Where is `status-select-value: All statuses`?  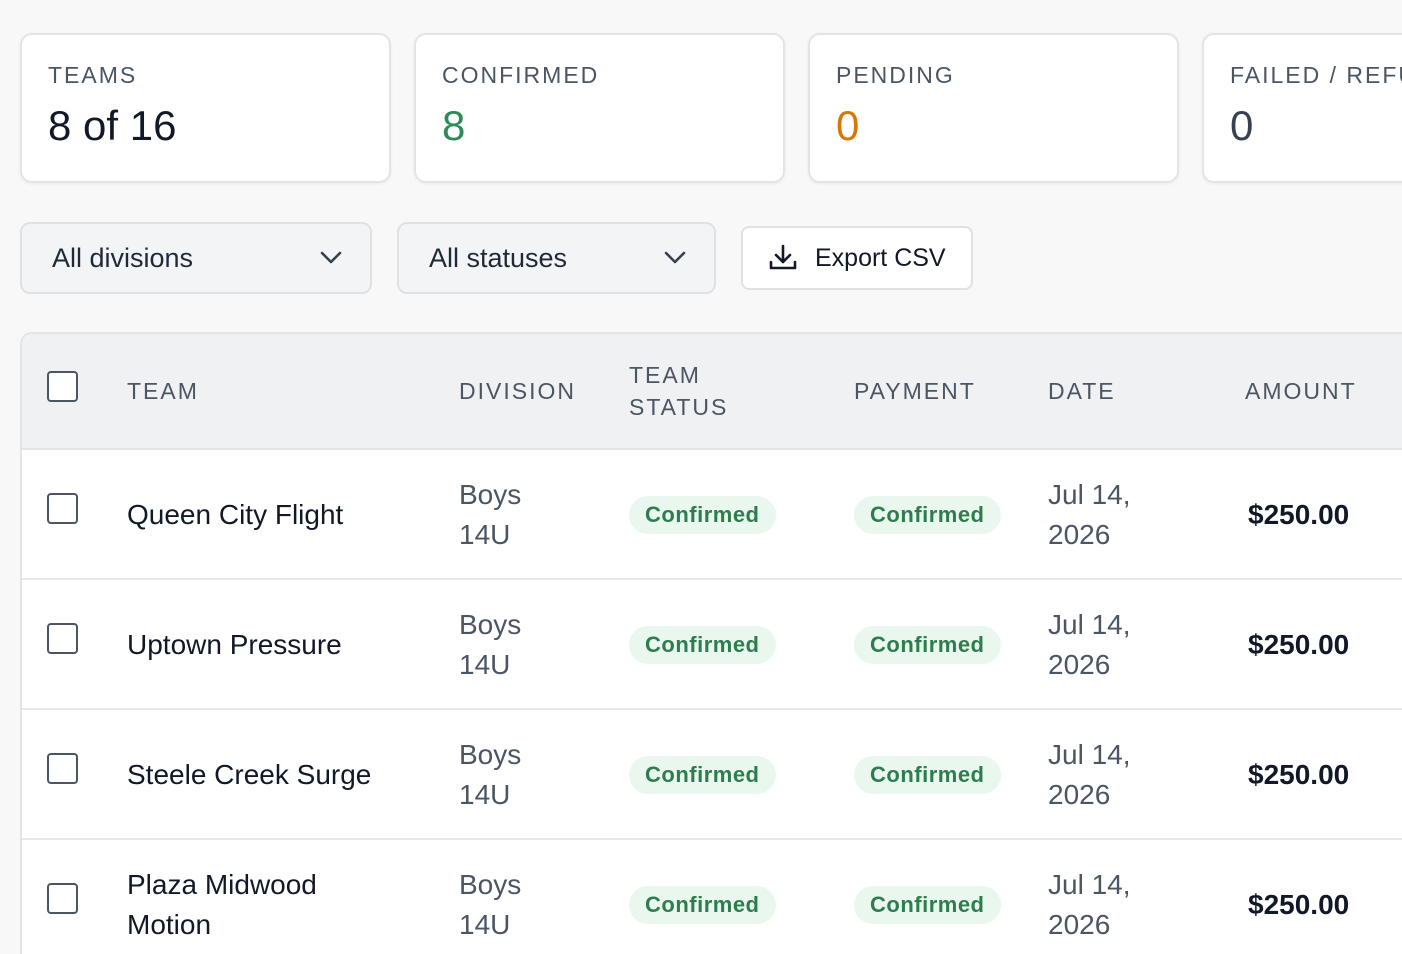 status-select-value: All statuses is located at coordinates (498, 257).